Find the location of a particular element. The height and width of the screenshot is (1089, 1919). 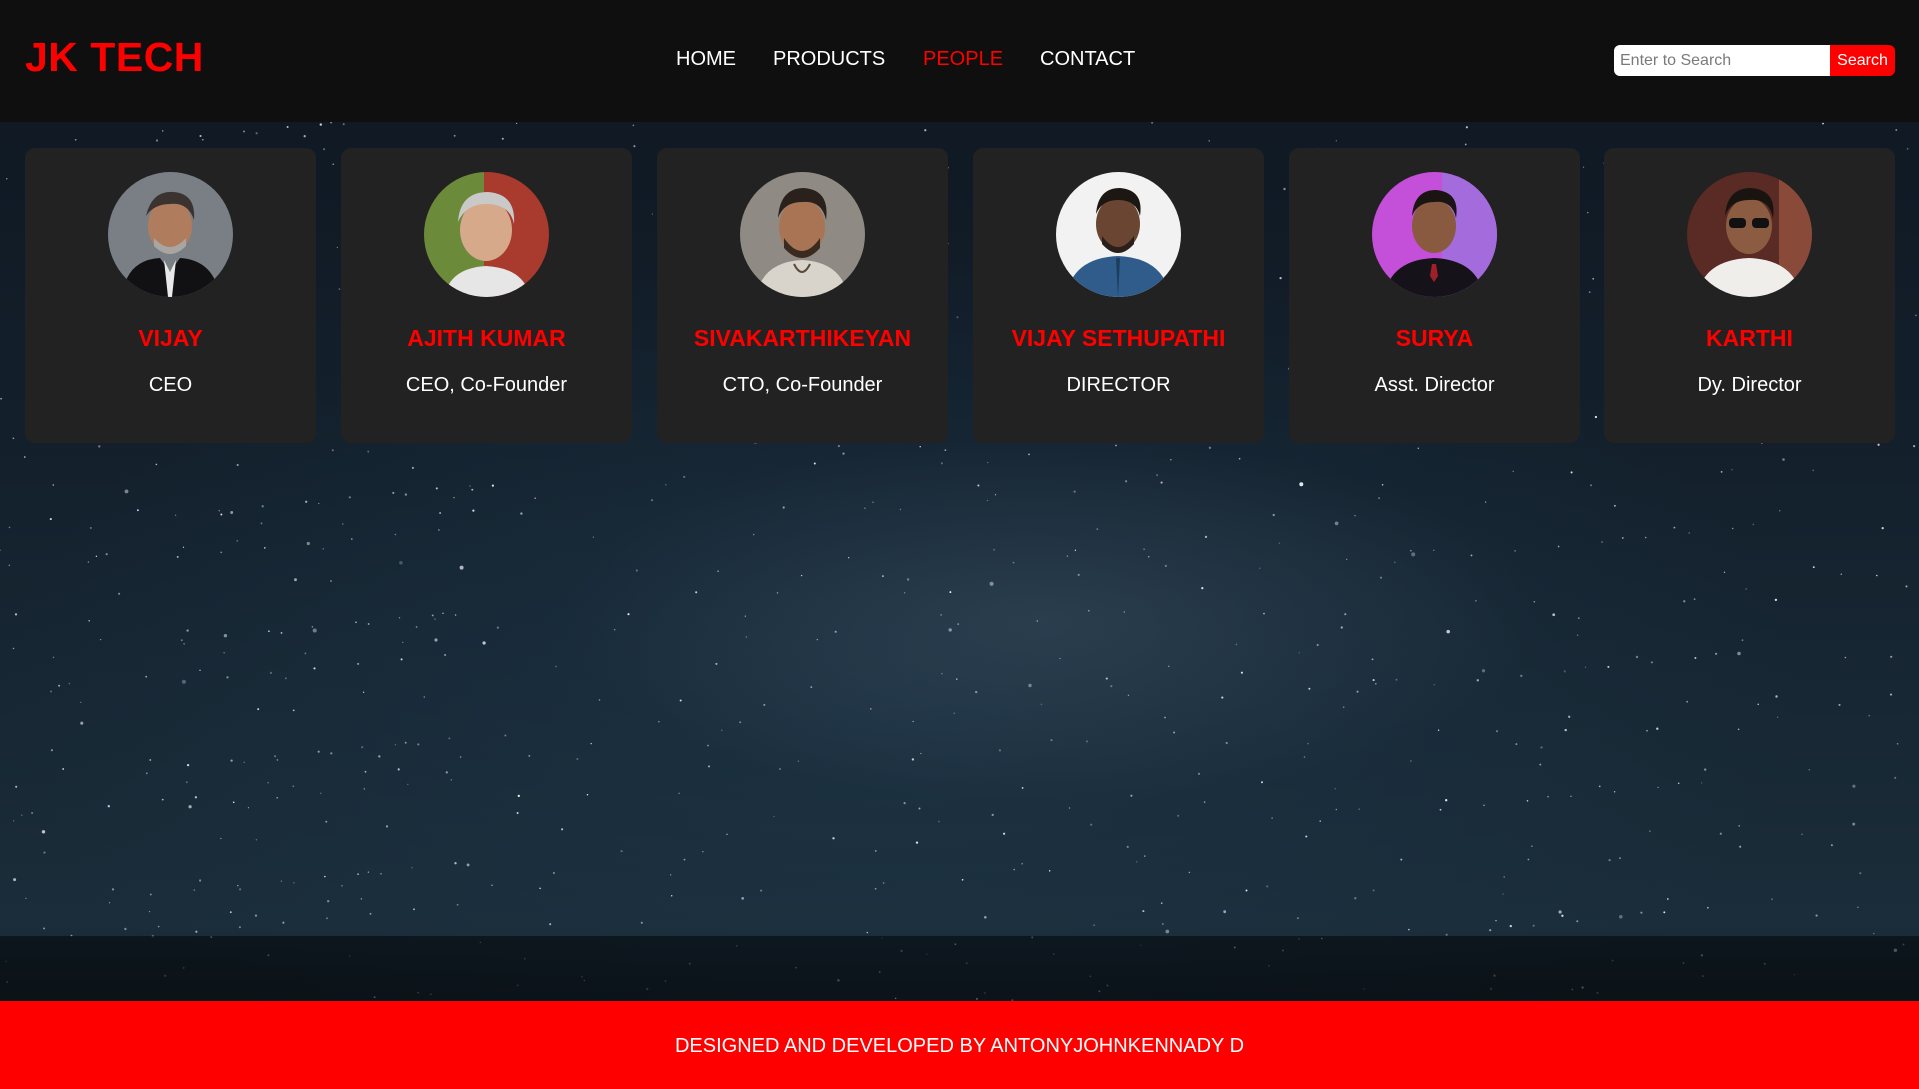

person-name: VIJAY is located at coordinates (170, 338).